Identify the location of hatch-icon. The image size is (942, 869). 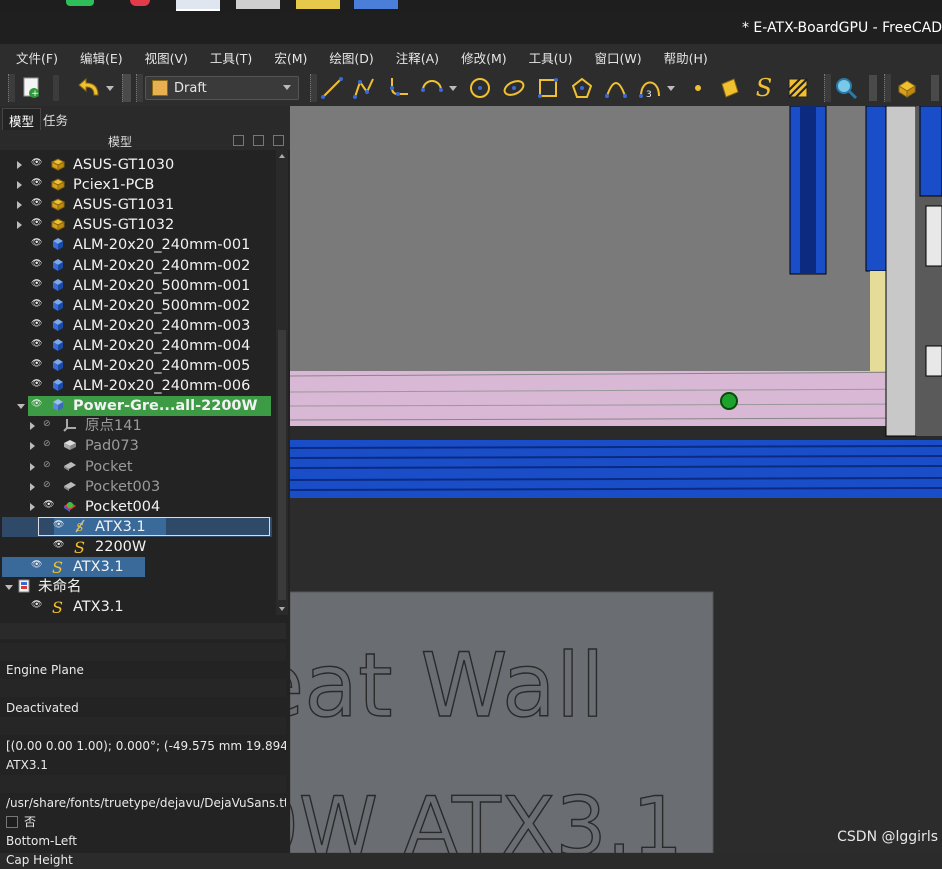
(798, 88).